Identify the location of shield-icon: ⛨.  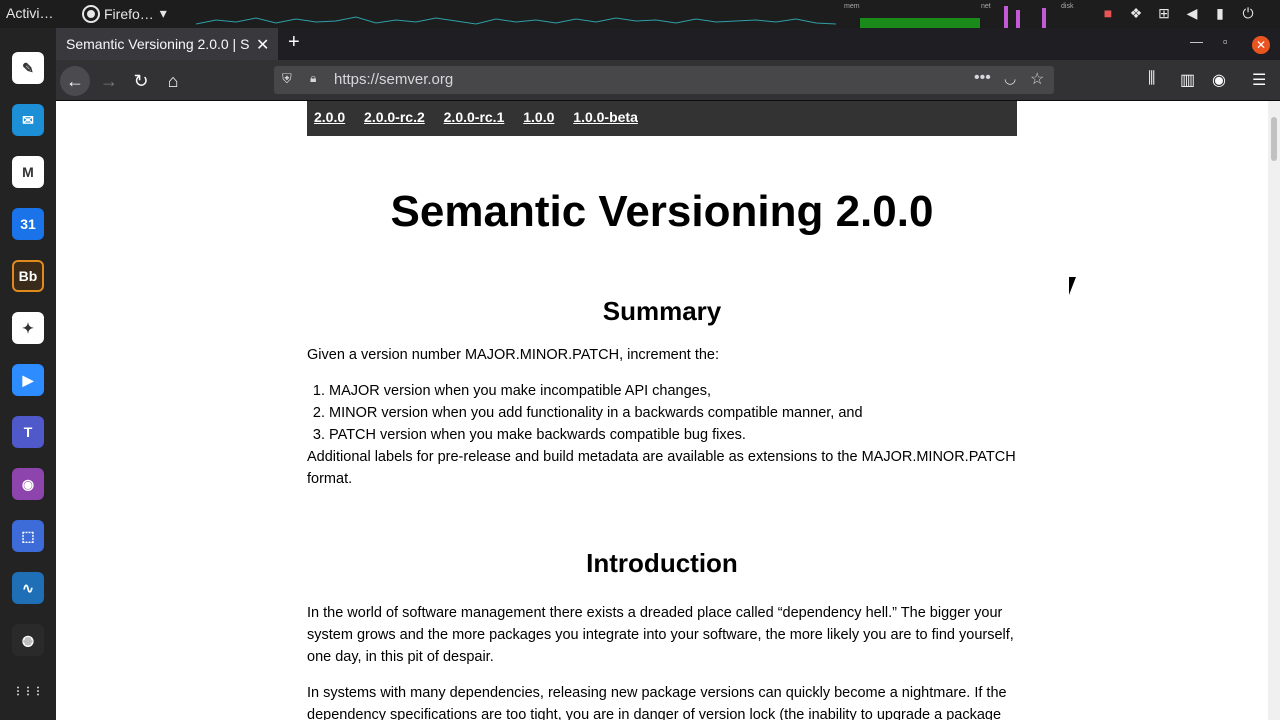
(287, 79).